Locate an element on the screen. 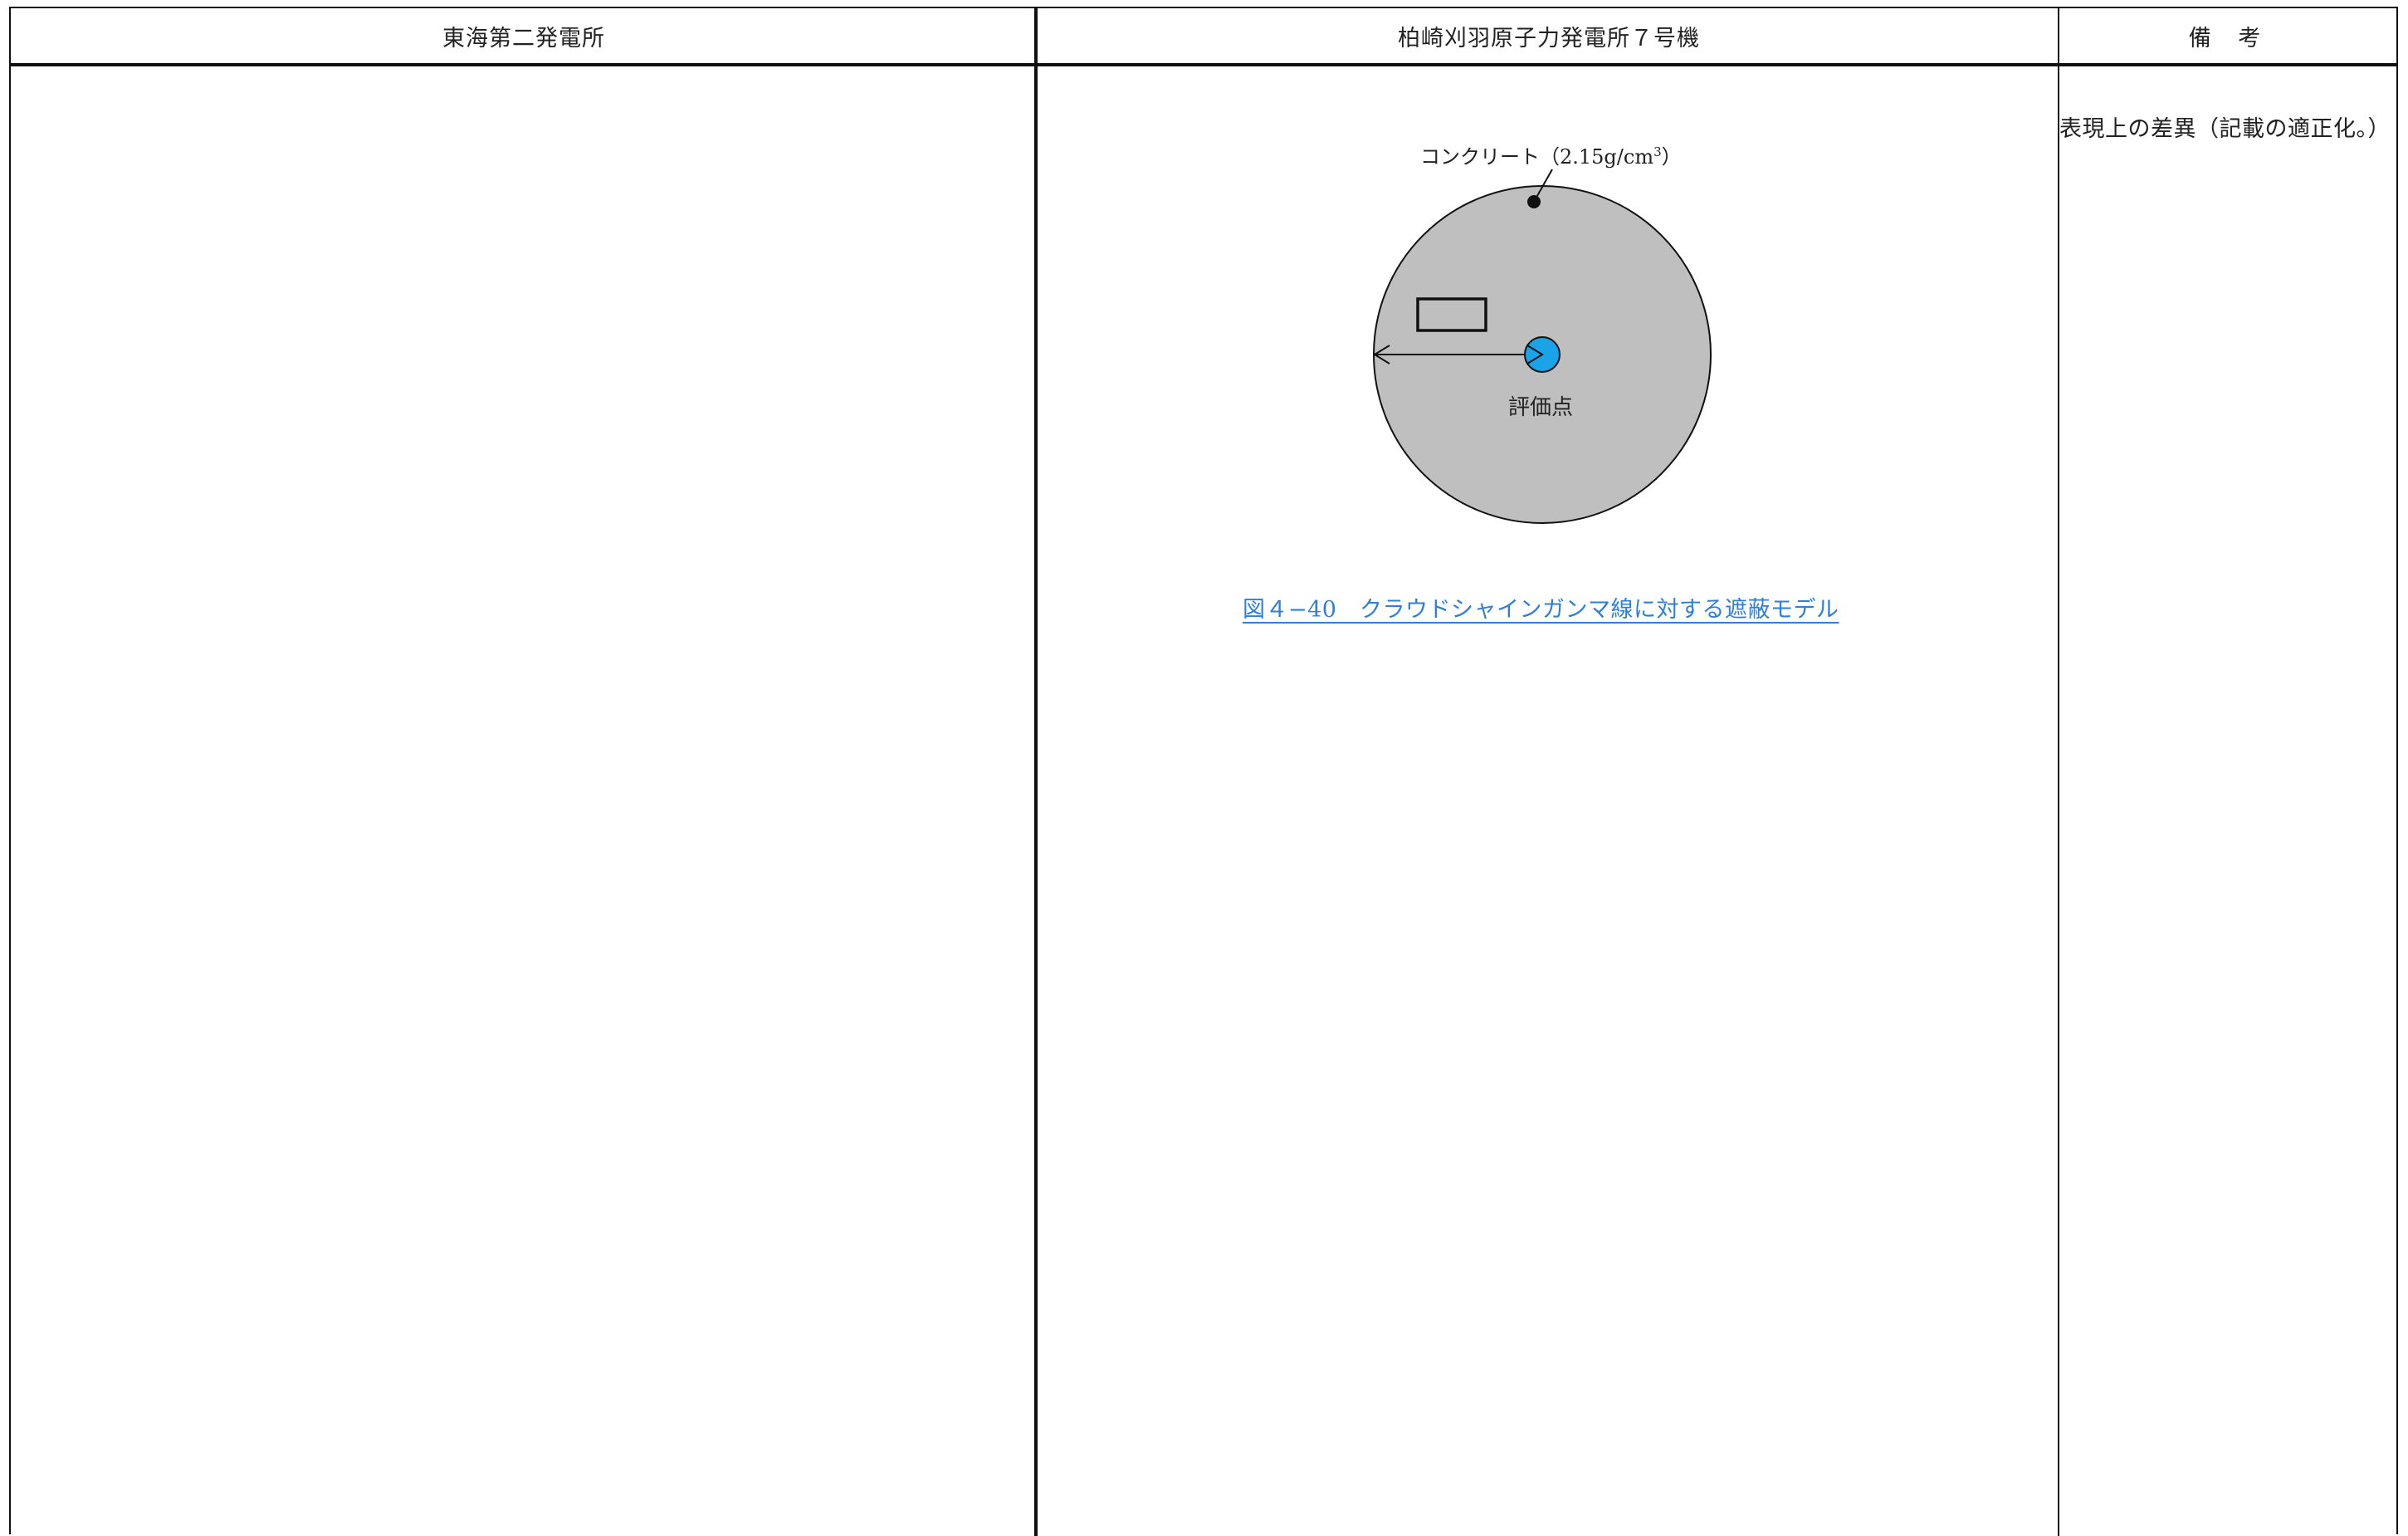 This screenshot has height=1536, width=2408. remark-text: 表現上の差異（記載の適正化。） is located at coordinates (2225, 129).